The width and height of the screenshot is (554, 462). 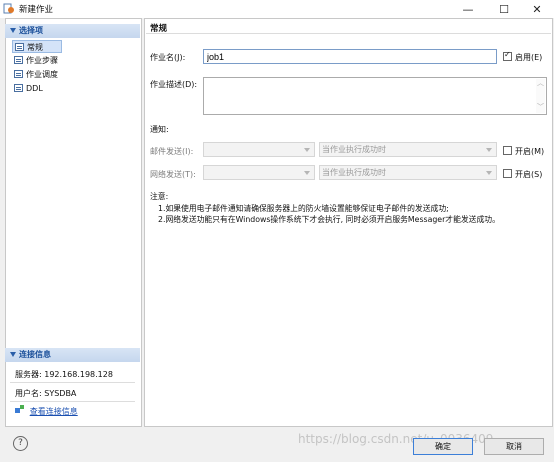 What do you see at coordinates (20, 443) in the screenshot?
I see `help-icon: ?` at bounding box center [20, 443].